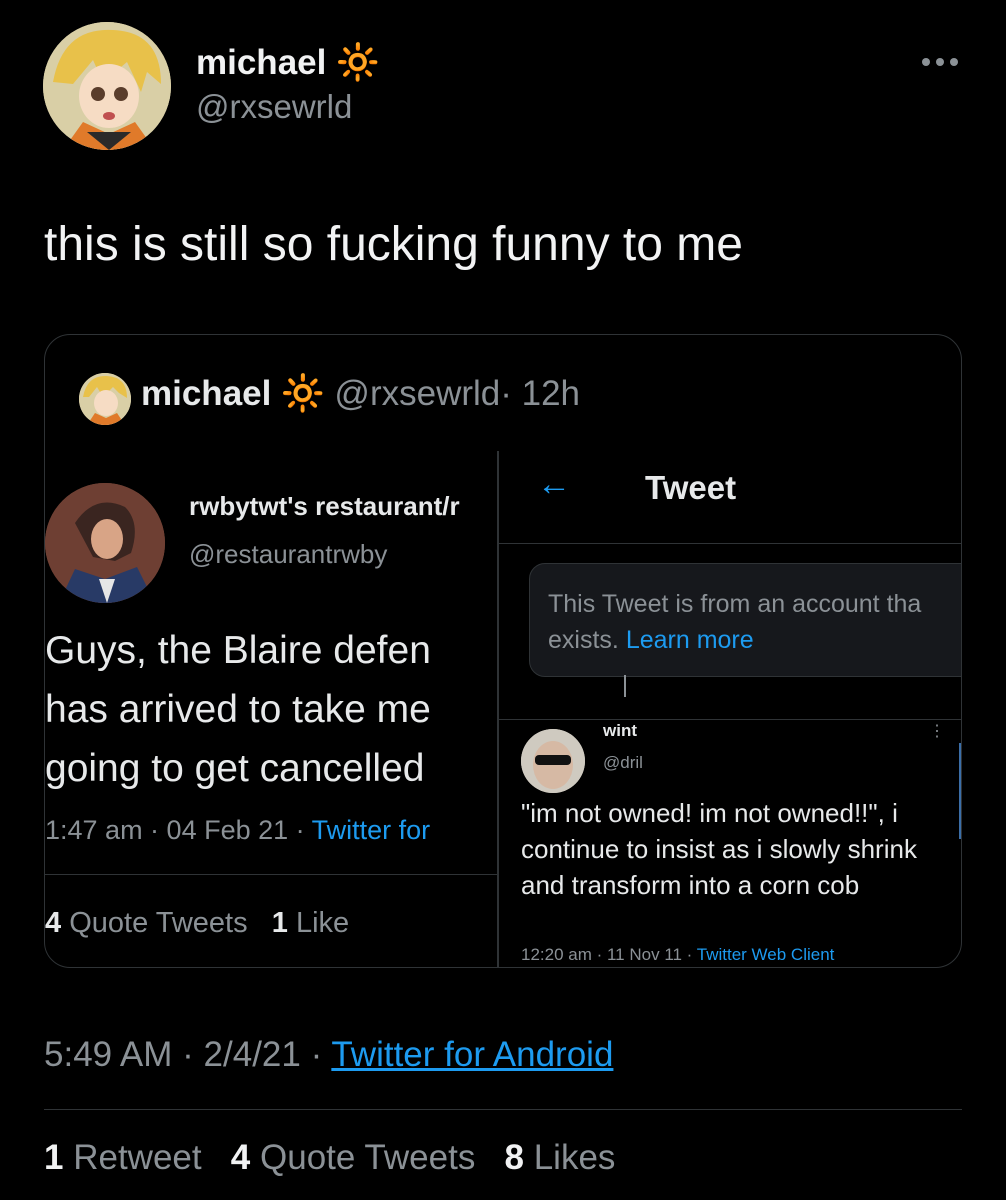  What do you see at coordinates (105, 399) in the screenshot?
I see `quoted-author-avatar` at bounding box center [105, 399].